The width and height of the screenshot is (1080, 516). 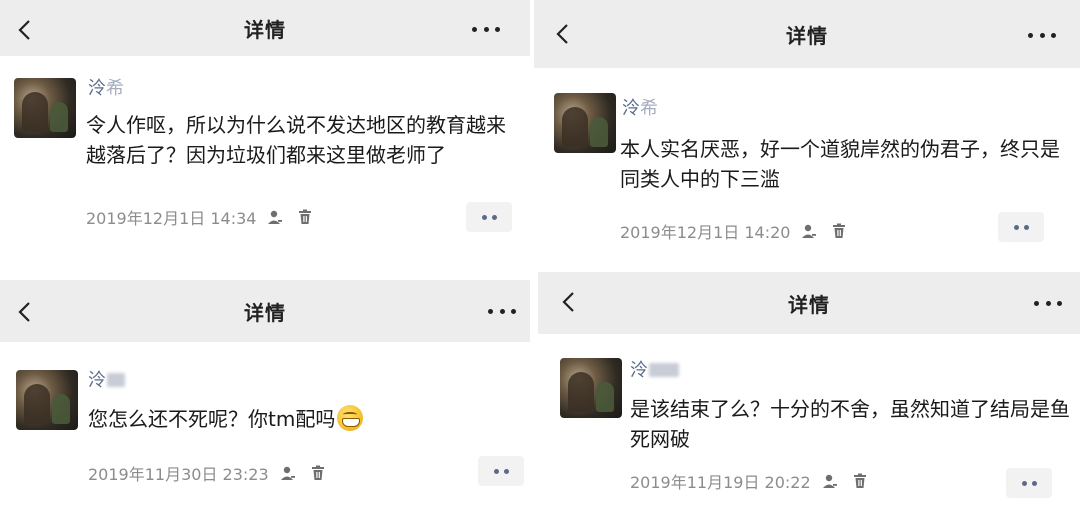 What do you see at coordinates (171, 218) in the screenshot?
I see `post-time: 2019年12月1日 14:34` at bounding box center [171, 218].